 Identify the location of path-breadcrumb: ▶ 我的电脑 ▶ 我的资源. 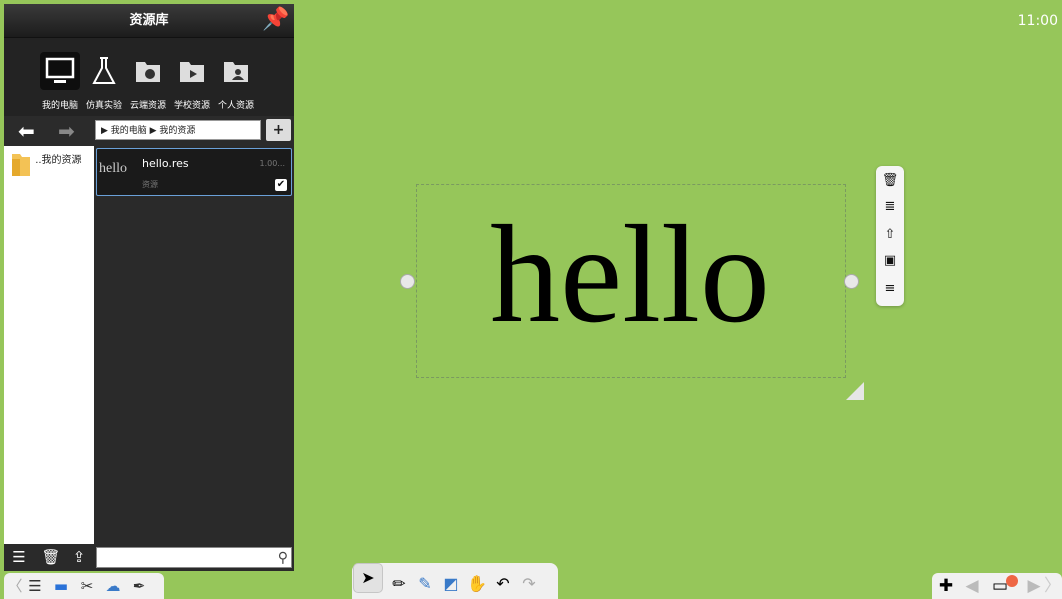
(178, 130).